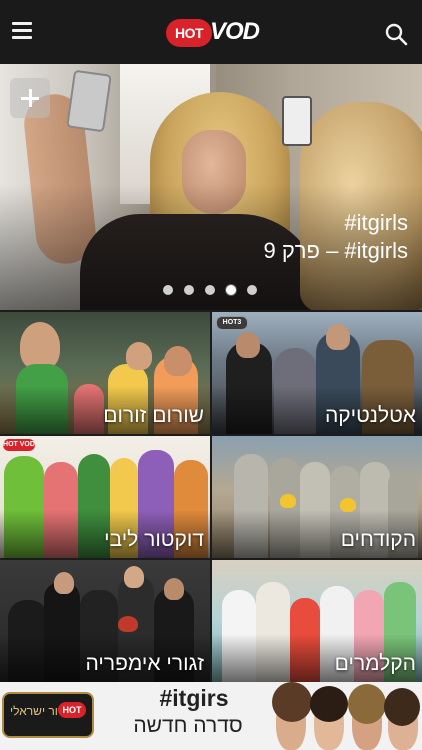  I want to click on logo-hot-text: HOT, so click(189, 33).